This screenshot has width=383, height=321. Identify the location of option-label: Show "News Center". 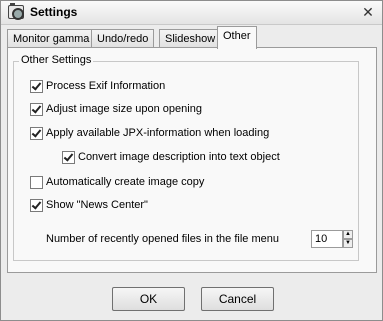
(97, 205).